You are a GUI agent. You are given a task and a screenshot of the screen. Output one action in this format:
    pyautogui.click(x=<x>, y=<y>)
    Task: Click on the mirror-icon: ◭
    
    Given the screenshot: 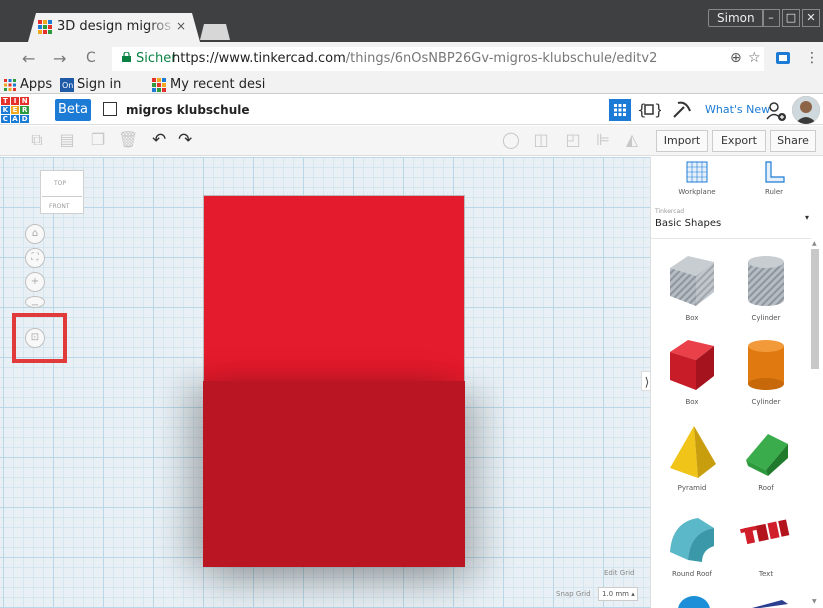 What is the action you would take?
    pyautogui.click(x=632, y=140)
    